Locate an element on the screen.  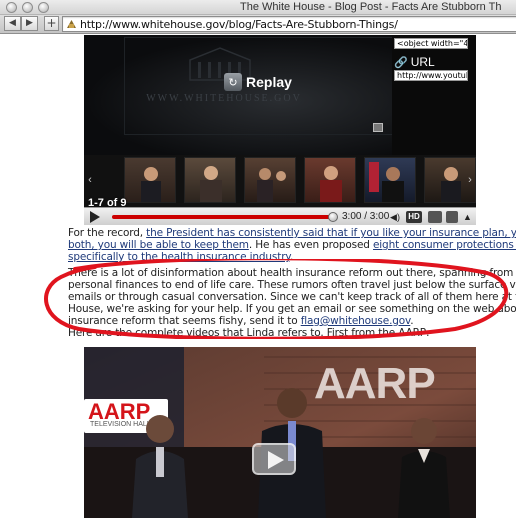
replay-label: Replay is located at coordinates (269, 82).